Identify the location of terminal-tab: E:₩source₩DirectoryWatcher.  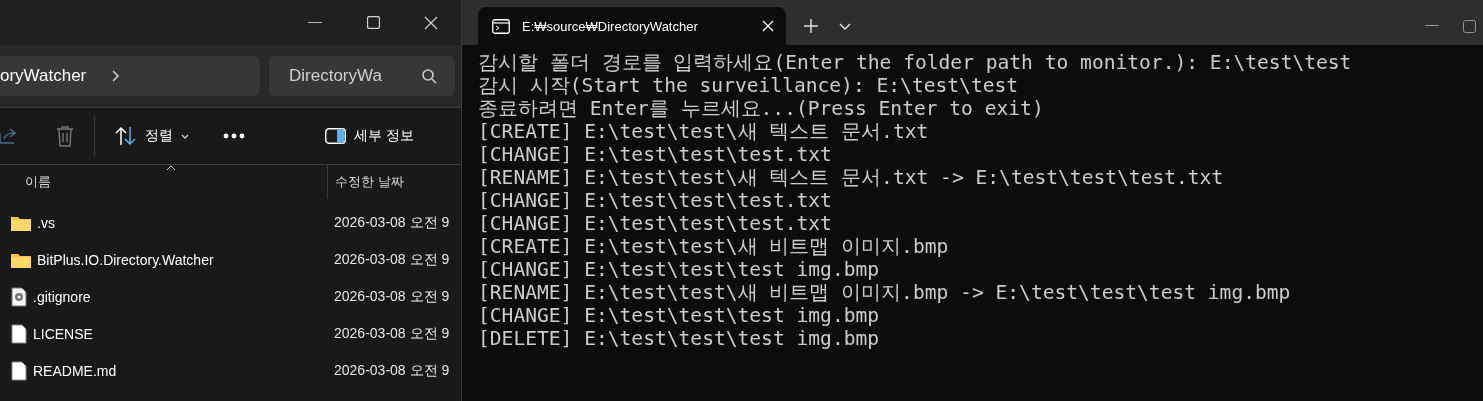
(632, 26).